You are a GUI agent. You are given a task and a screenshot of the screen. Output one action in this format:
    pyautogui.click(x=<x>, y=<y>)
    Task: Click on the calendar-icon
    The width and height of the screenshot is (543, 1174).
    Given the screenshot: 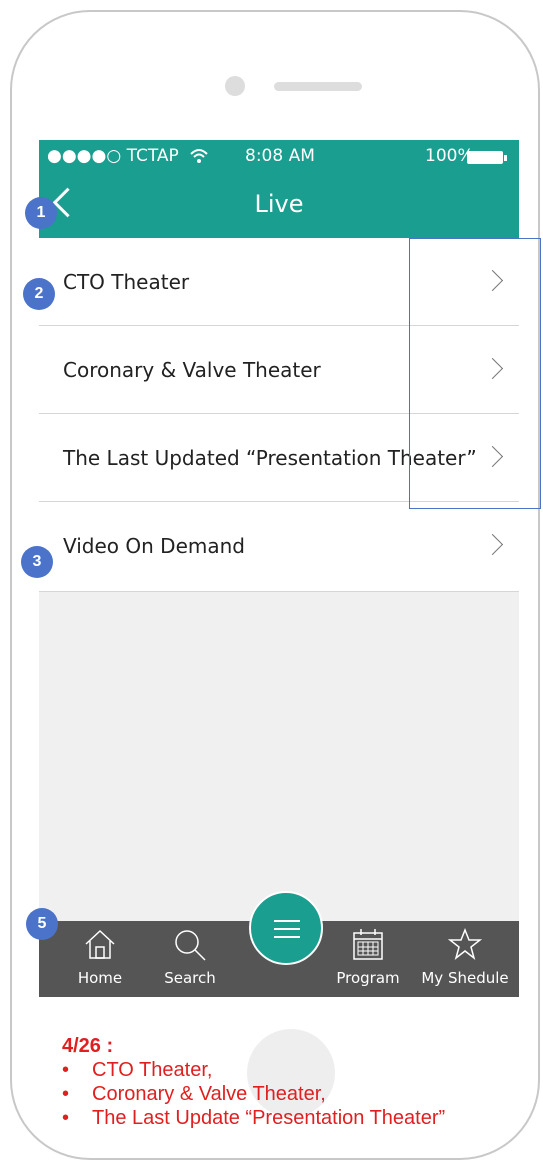 What is the action you would take?
    pyautogui.click(x=368, y=944)
    